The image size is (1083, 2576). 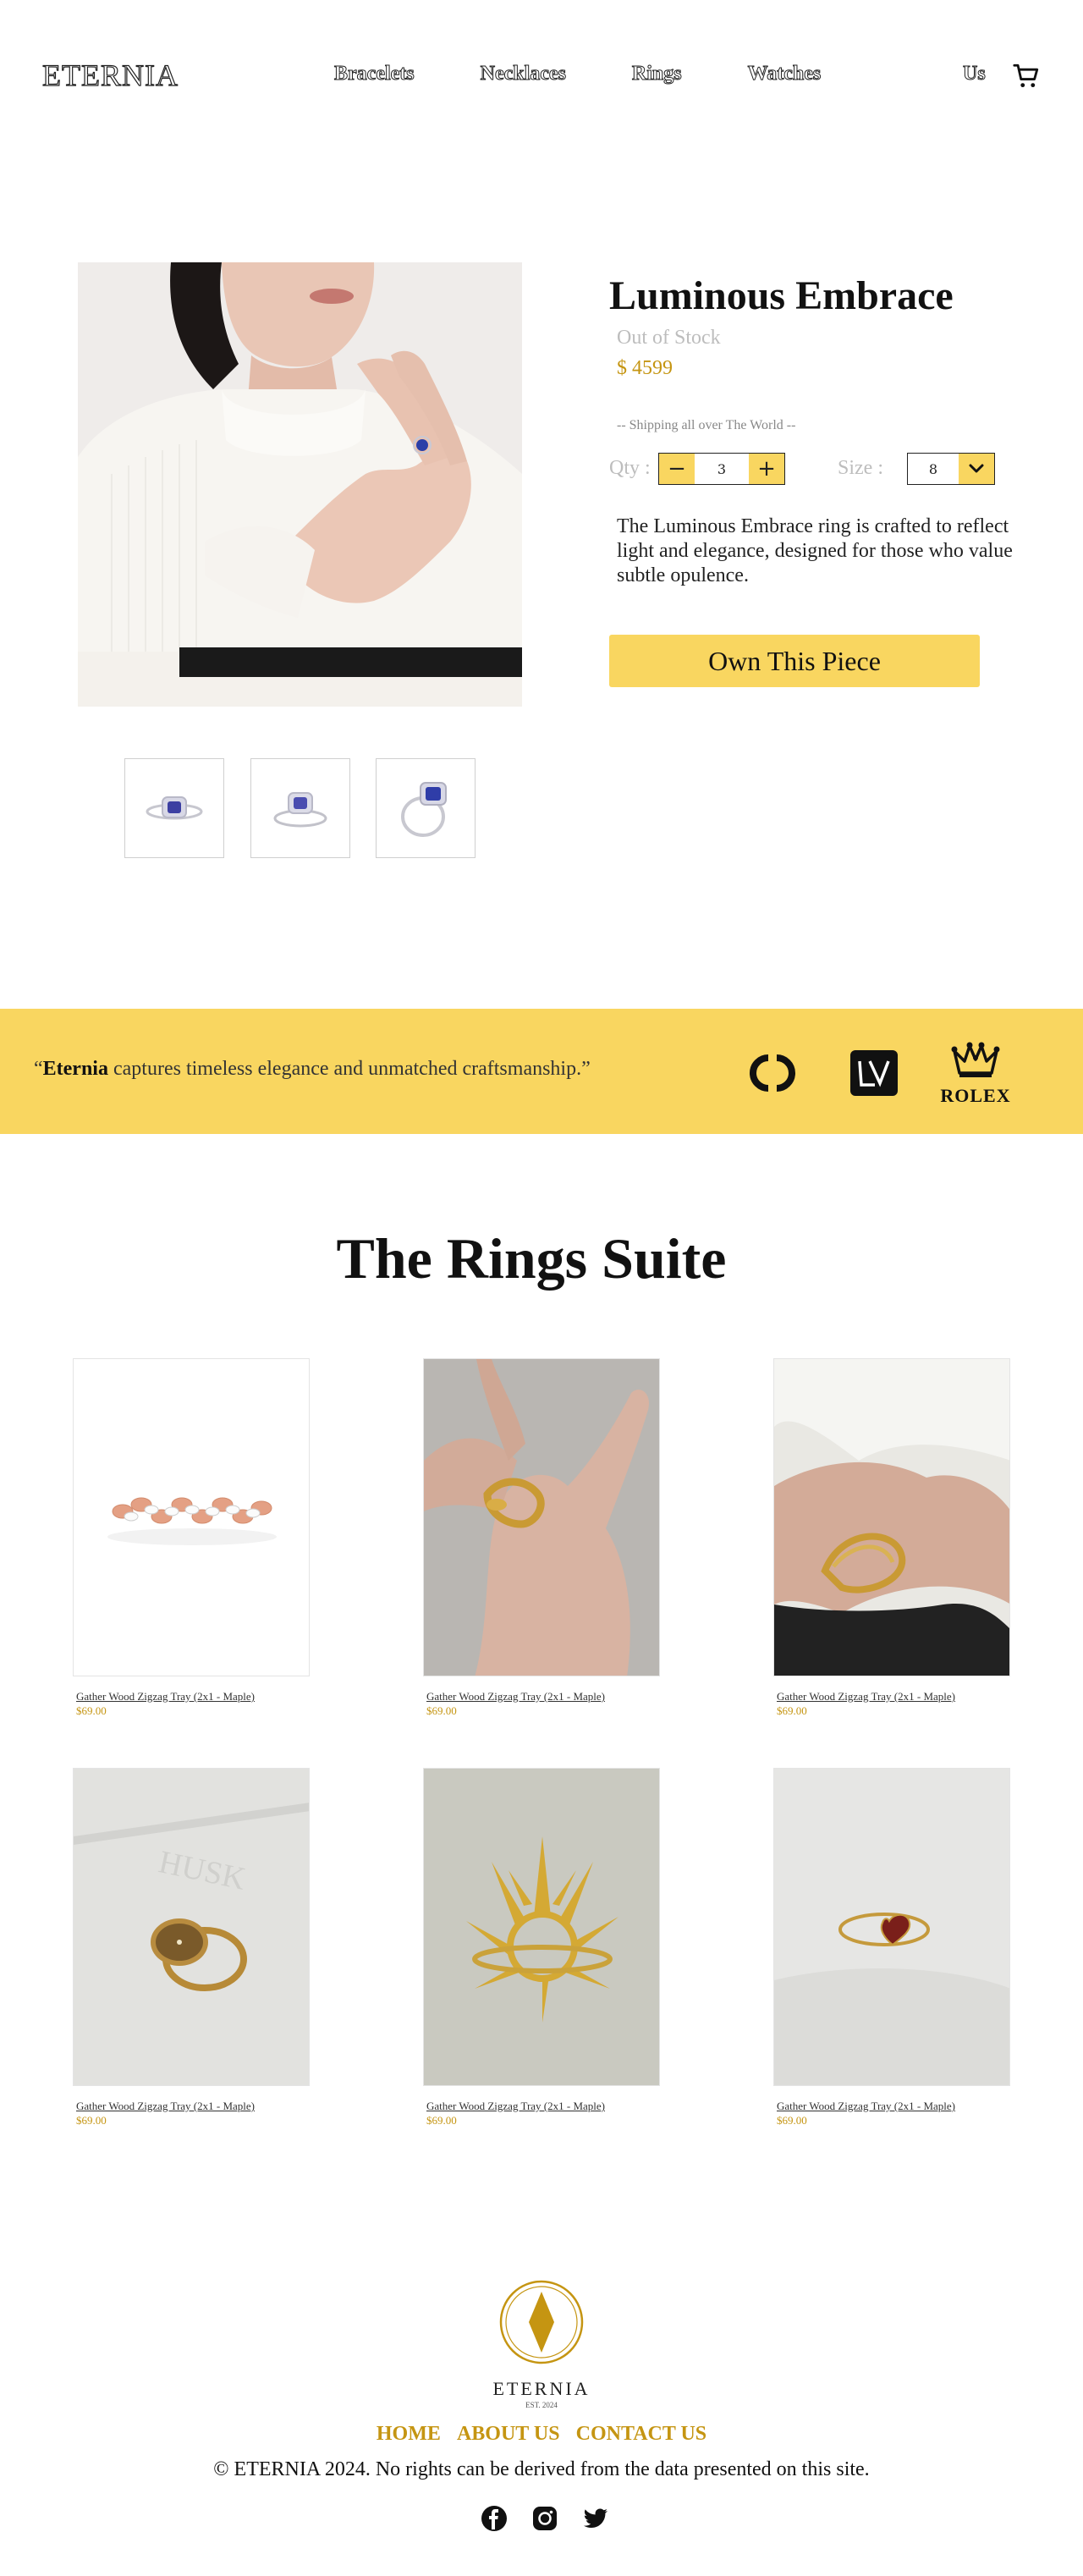 I want to click on footer-logo-est: EST. 2024, so click(x=541, y=2405).